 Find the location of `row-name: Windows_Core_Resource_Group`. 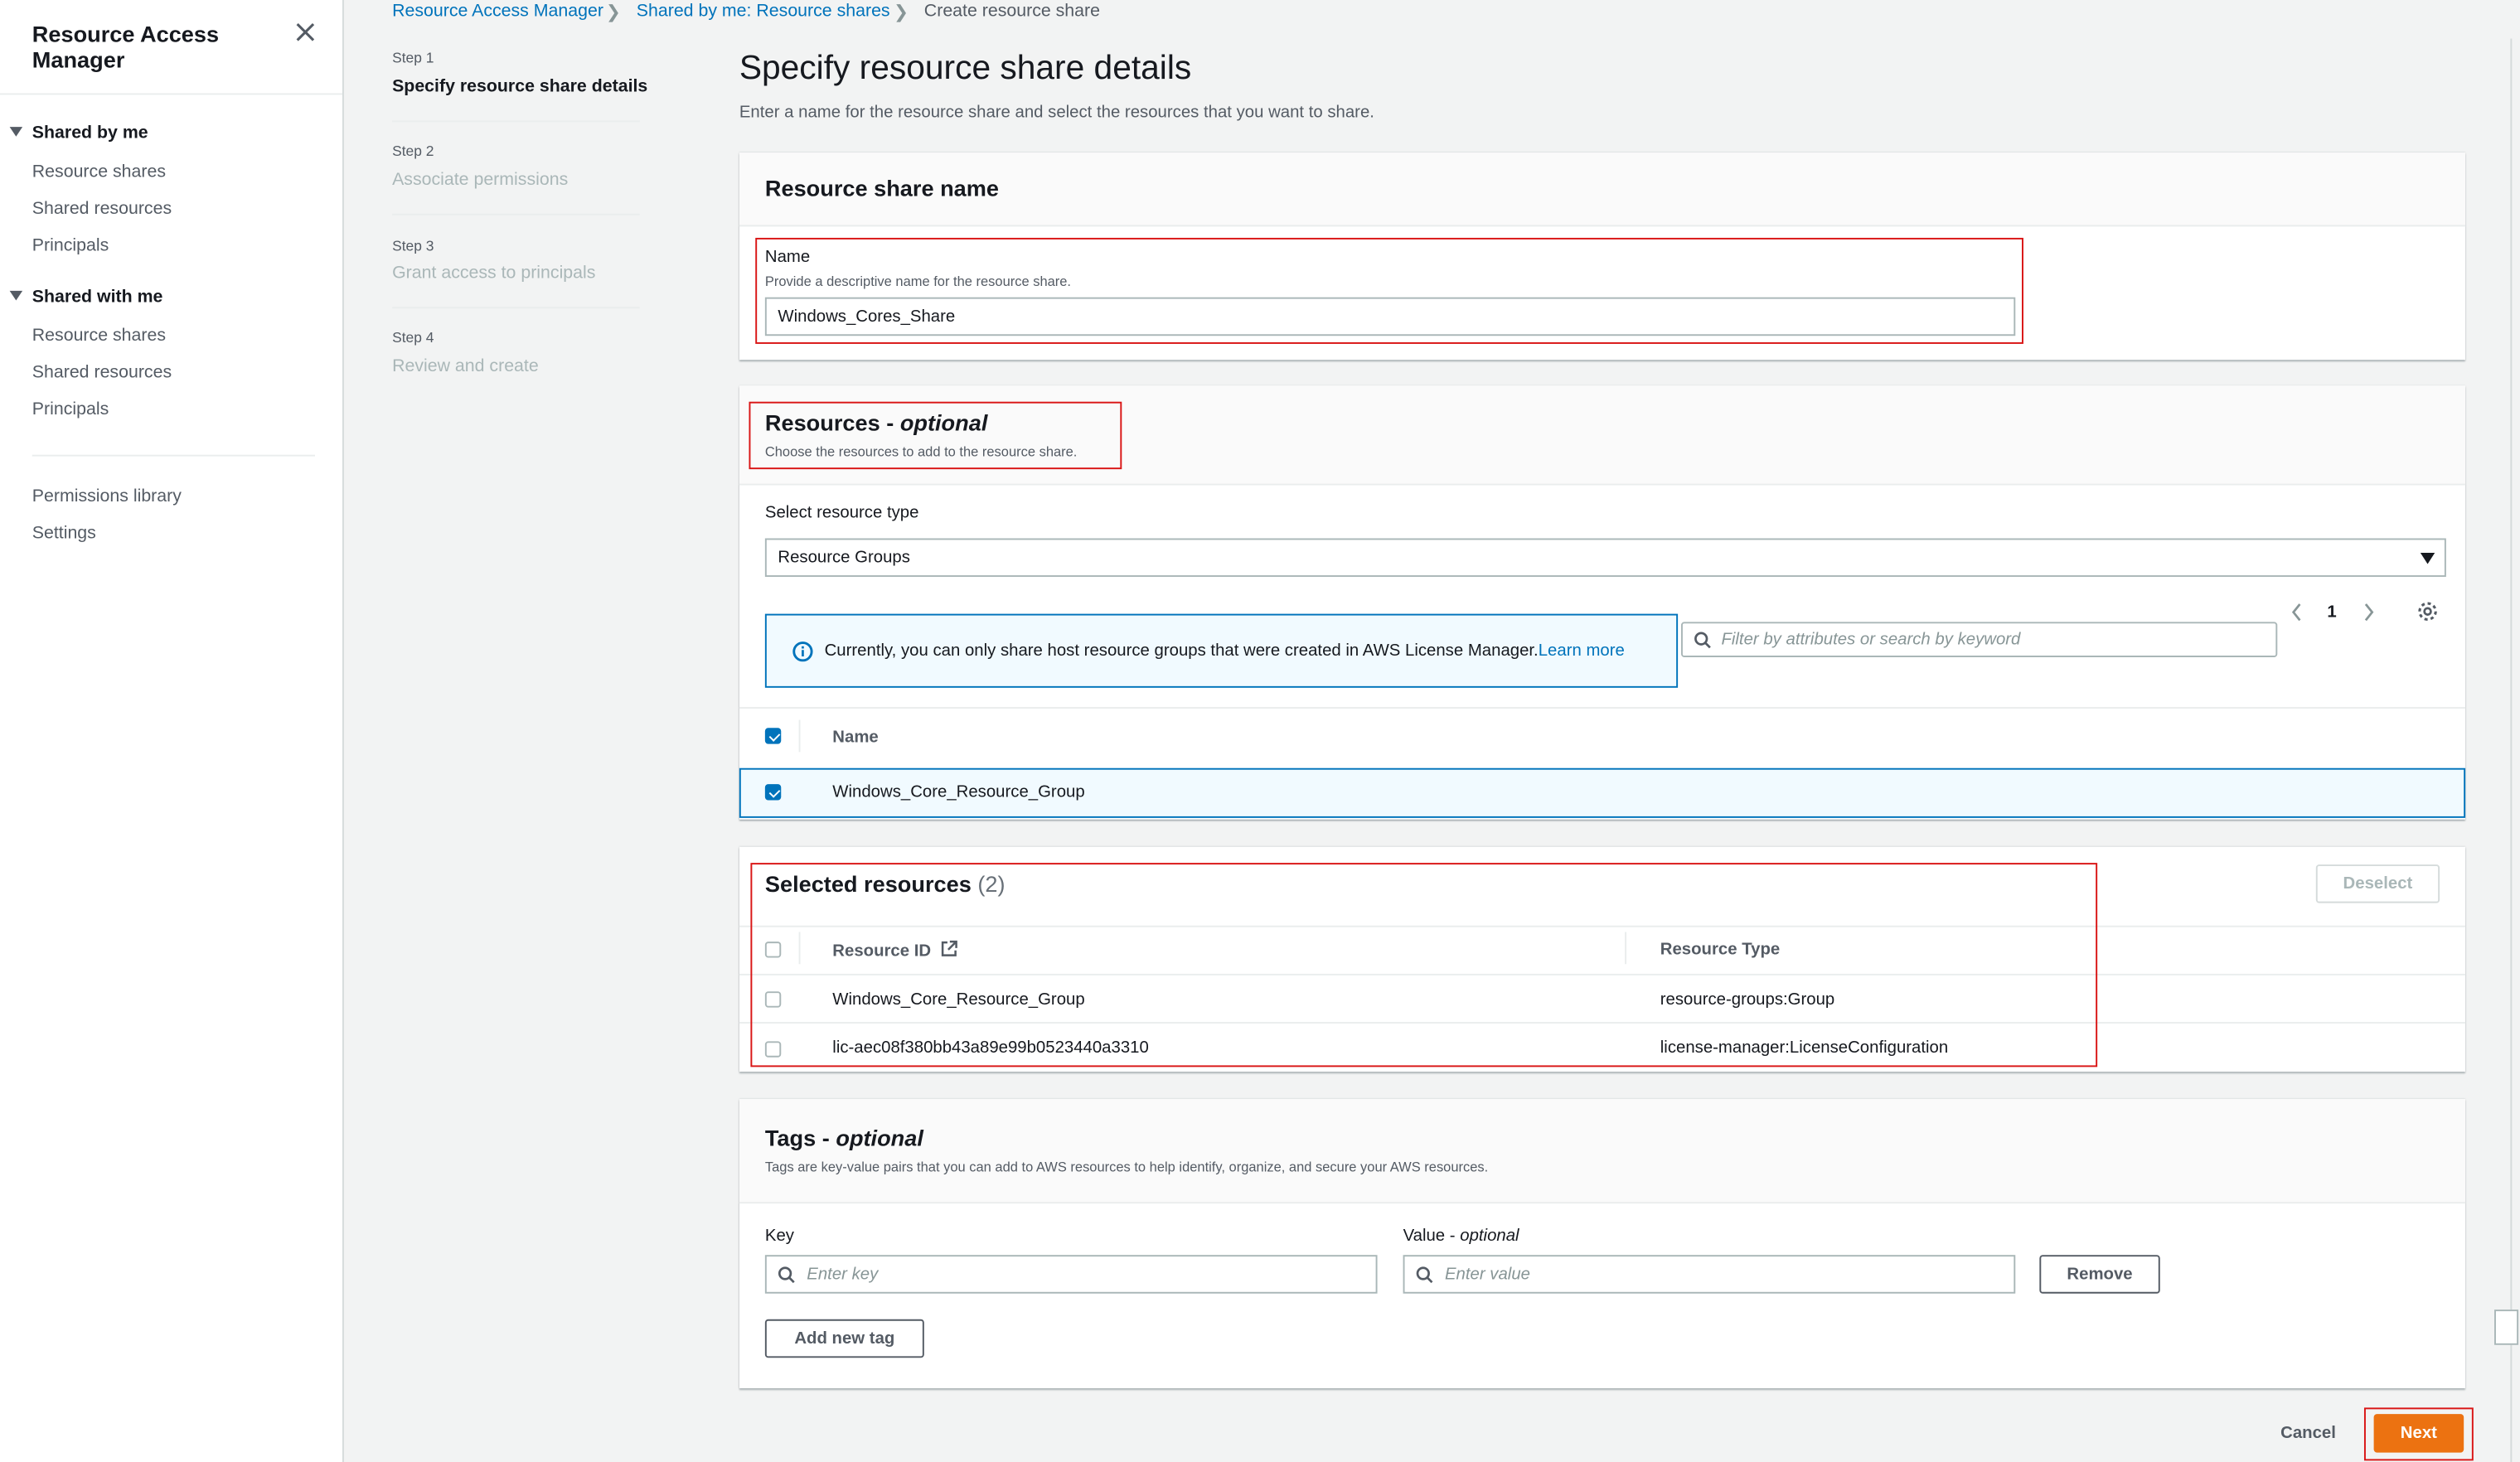

row-name: Windows_Core_Resource_Group is located at coordinates (958, 791).